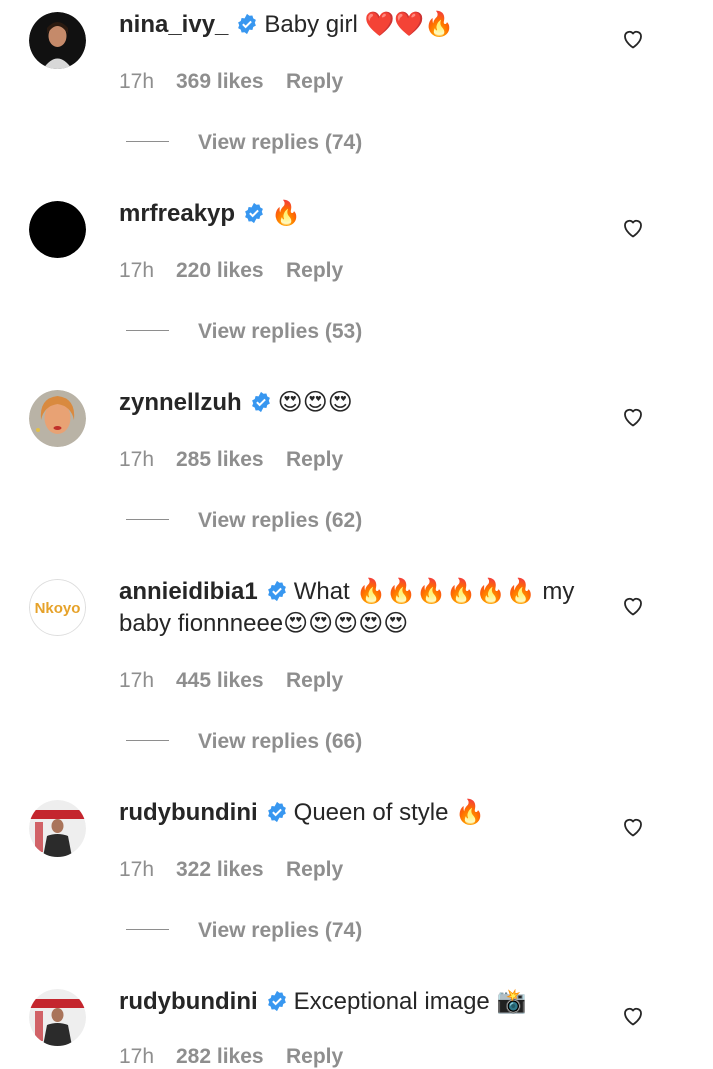 The image size is (713, 1069). What do you see at coordinates (280, 741) in the screenshot?
I see `view-replies-label: View replies (66)` at bounding box center [280, 741].